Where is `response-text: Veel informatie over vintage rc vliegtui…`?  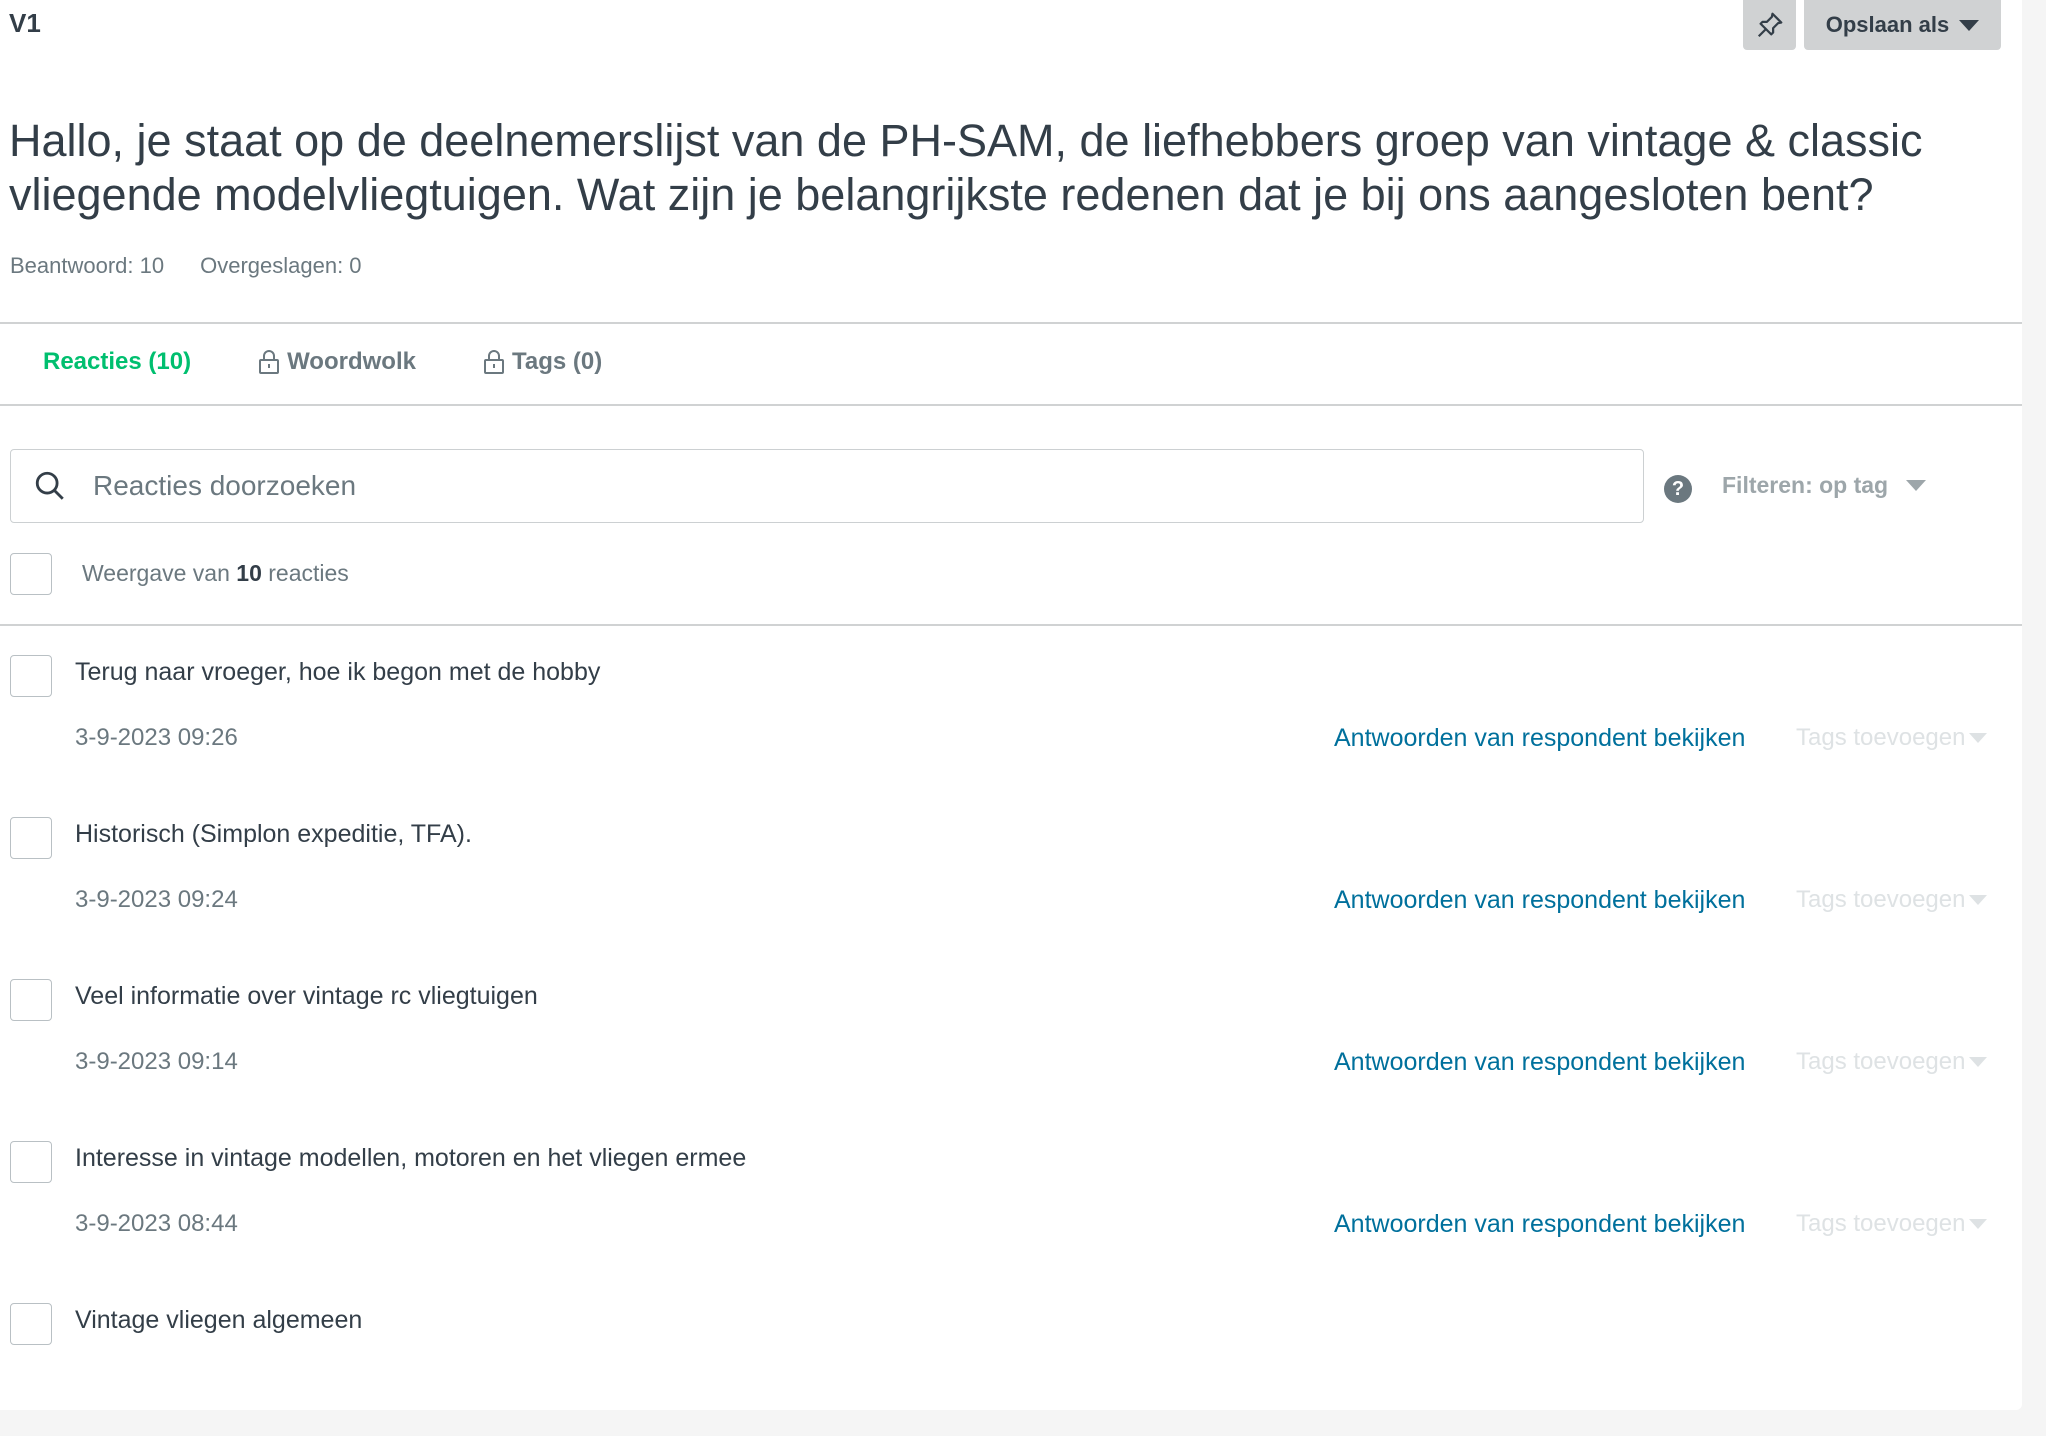
response-text: Veel informatie over vintage rc vliegtui… is located at coordinates (306, 996).